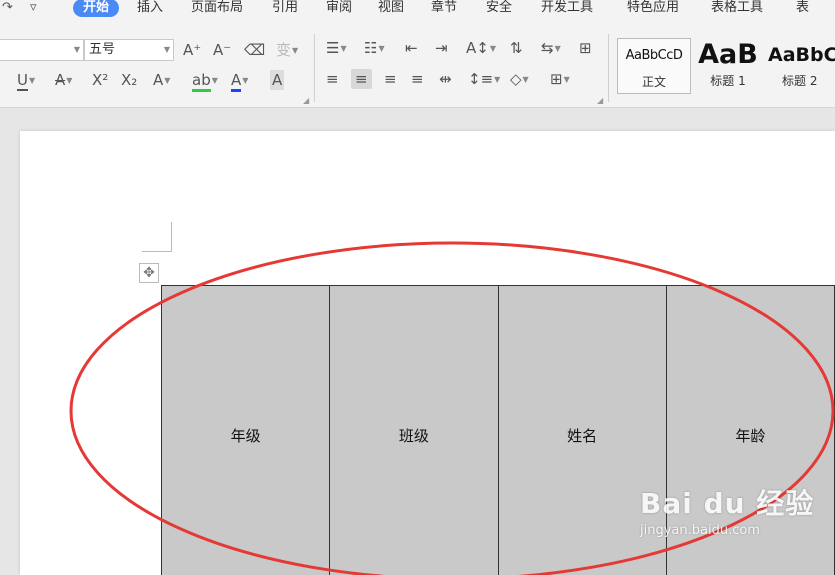 Image resolution: width=835 pixels, height=575 pixels. I want to click on distribute-icon: ⇹, so click(445, 79).